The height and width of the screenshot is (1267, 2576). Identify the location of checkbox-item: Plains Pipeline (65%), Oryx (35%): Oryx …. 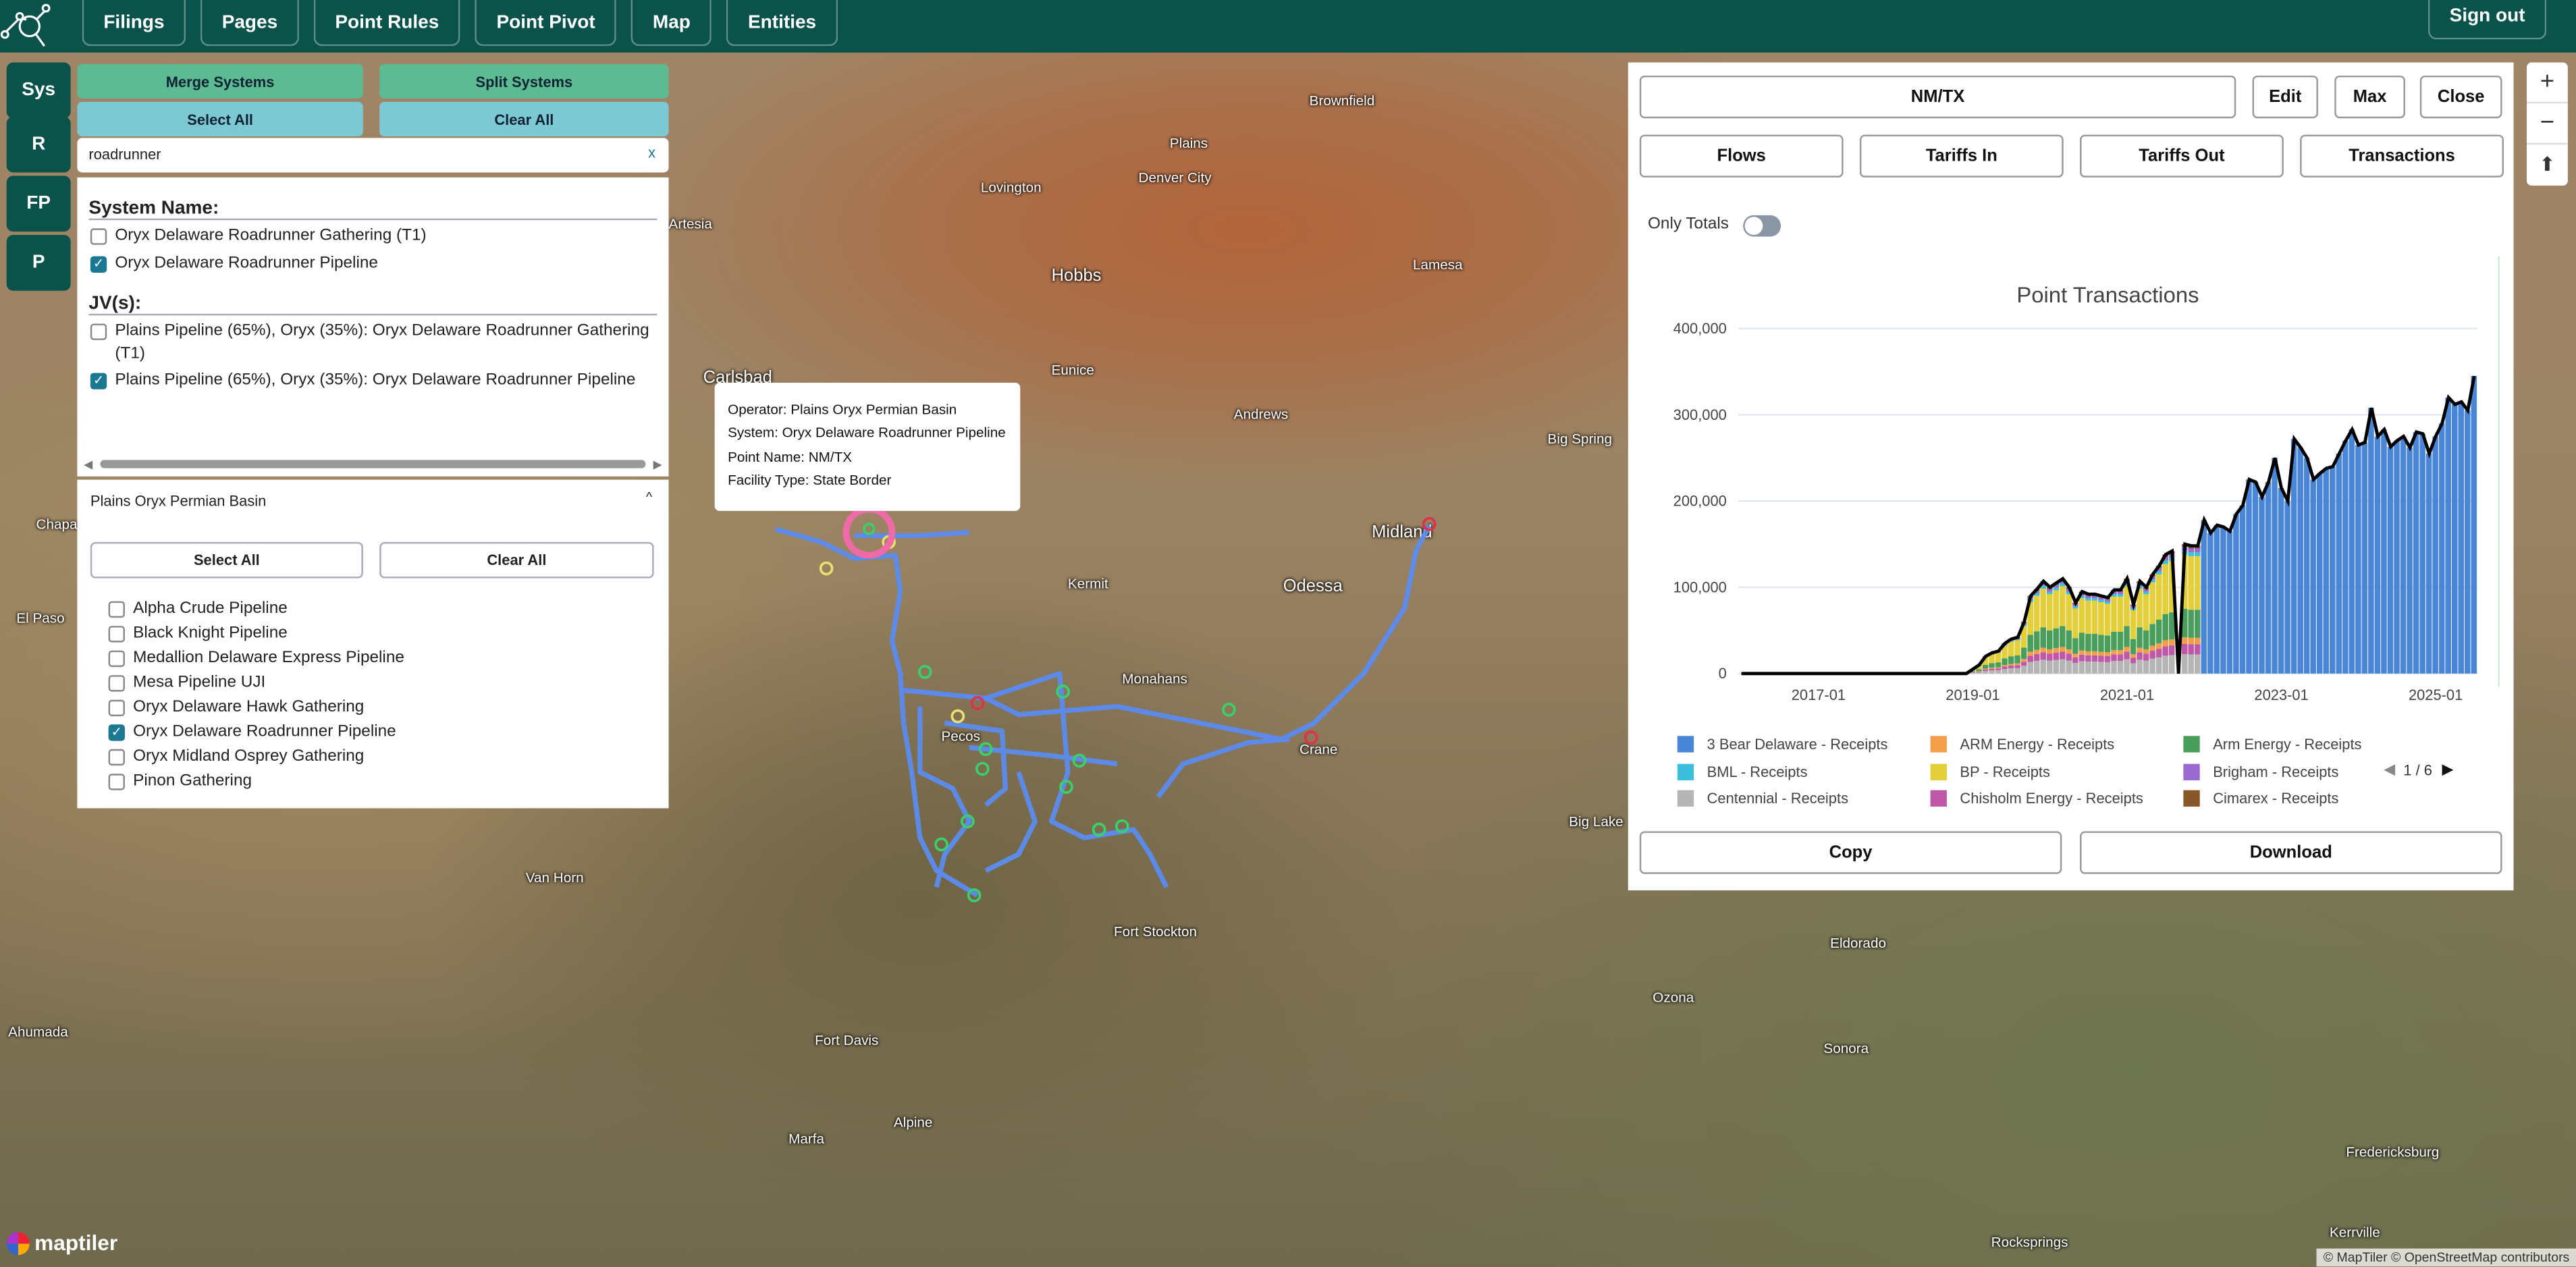
(373, 343).